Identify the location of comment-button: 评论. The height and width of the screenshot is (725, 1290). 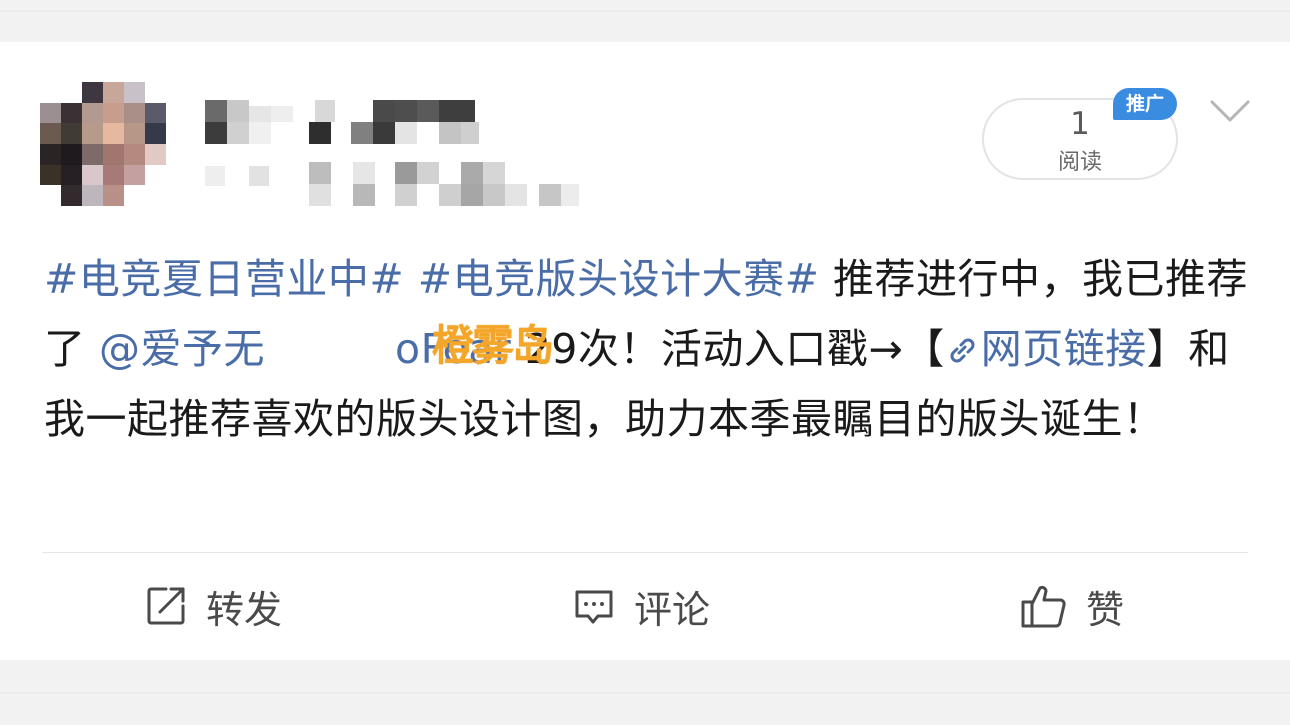
(641, 606).